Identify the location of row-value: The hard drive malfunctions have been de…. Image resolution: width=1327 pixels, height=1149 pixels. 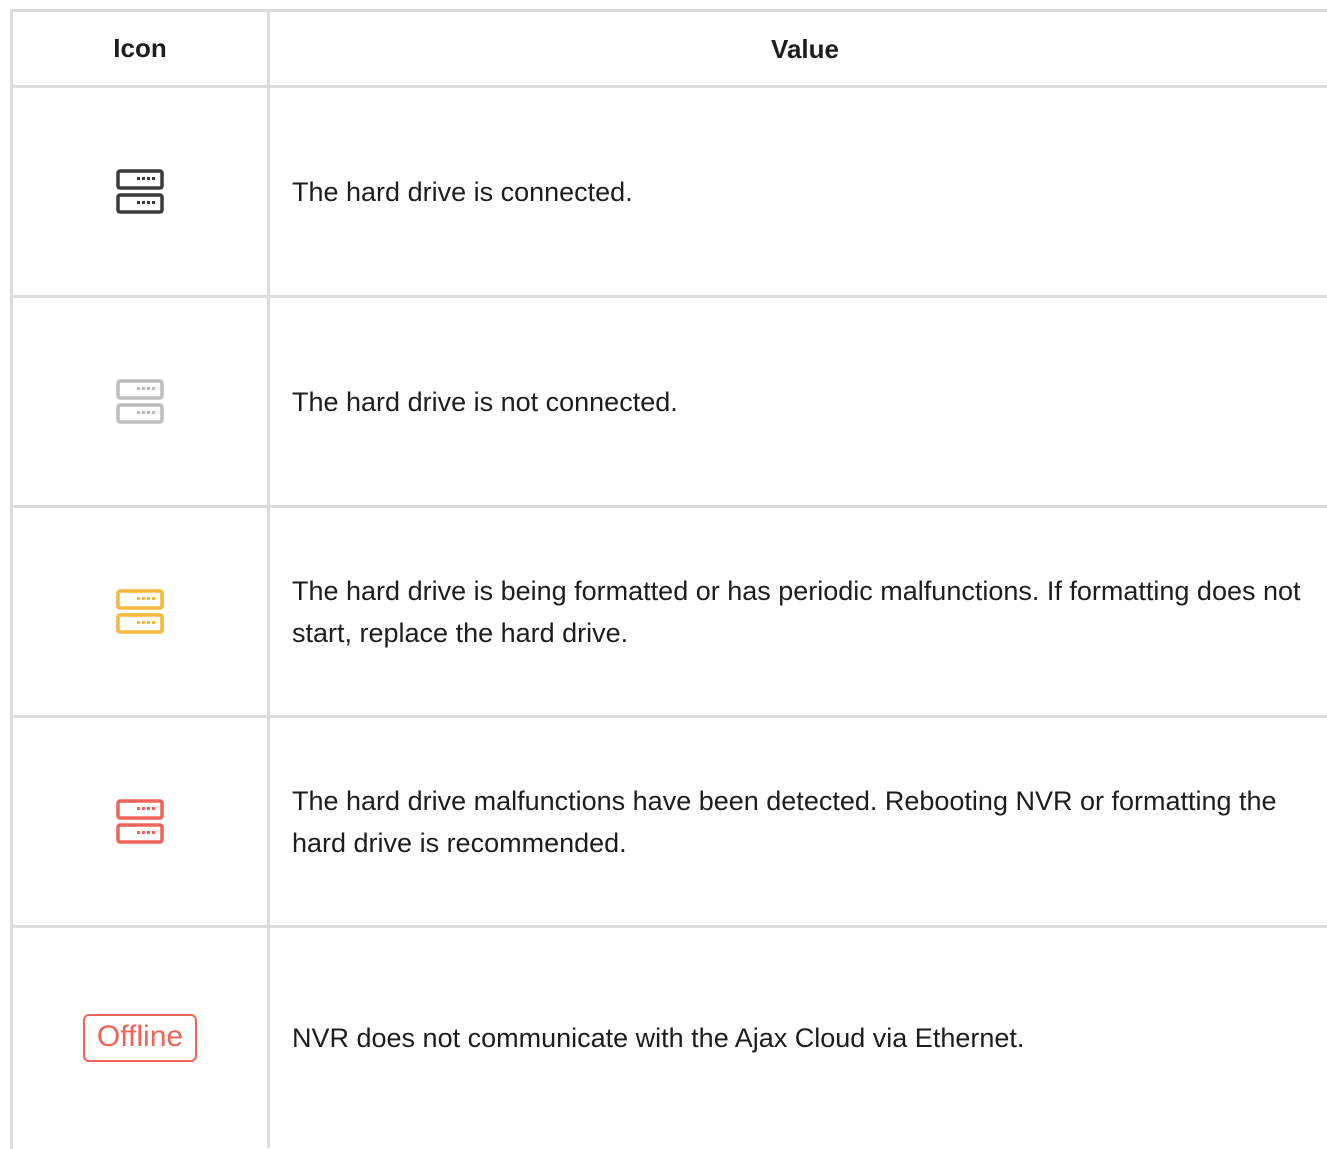
(784, 821).